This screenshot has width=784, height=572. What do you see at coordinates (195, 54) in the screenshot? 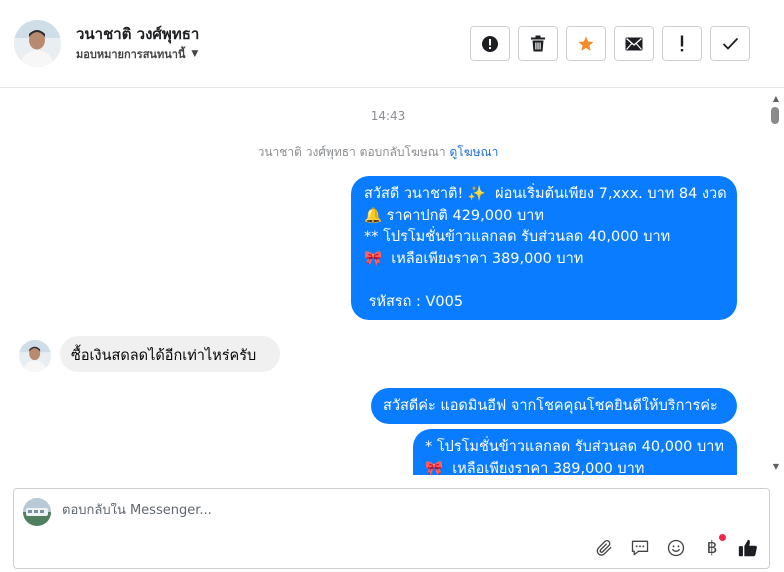
I see `caret-down-icon: ▼` at bounding box center [195, 54].